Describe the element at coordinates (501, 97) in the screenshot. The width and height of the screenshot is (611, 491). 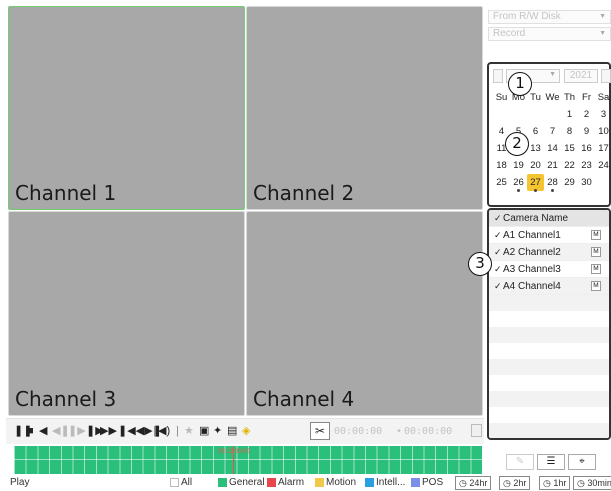
I see `weekday-header: Su` at that location.